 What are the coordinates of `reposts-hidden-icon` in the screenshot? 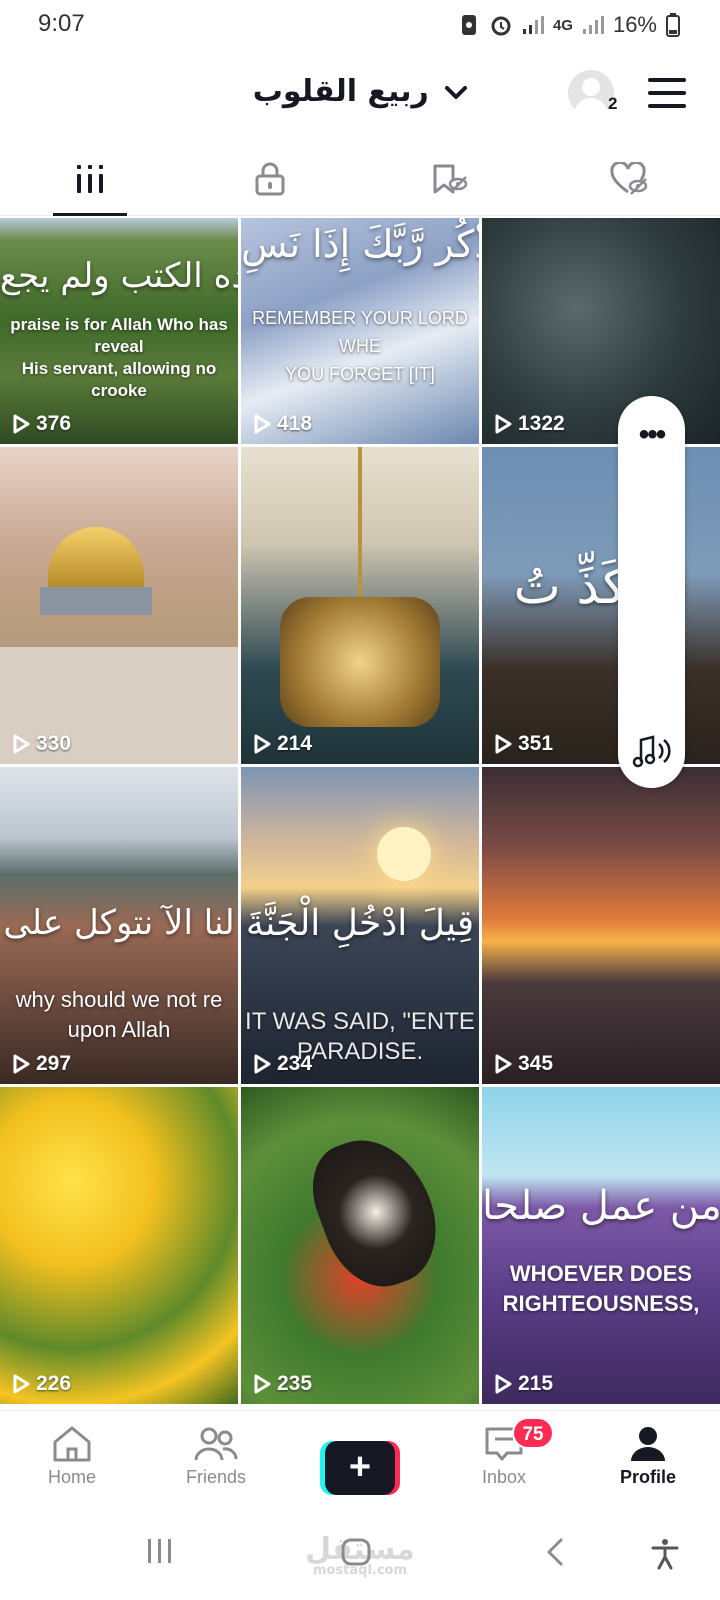 It's located at (450, 178).